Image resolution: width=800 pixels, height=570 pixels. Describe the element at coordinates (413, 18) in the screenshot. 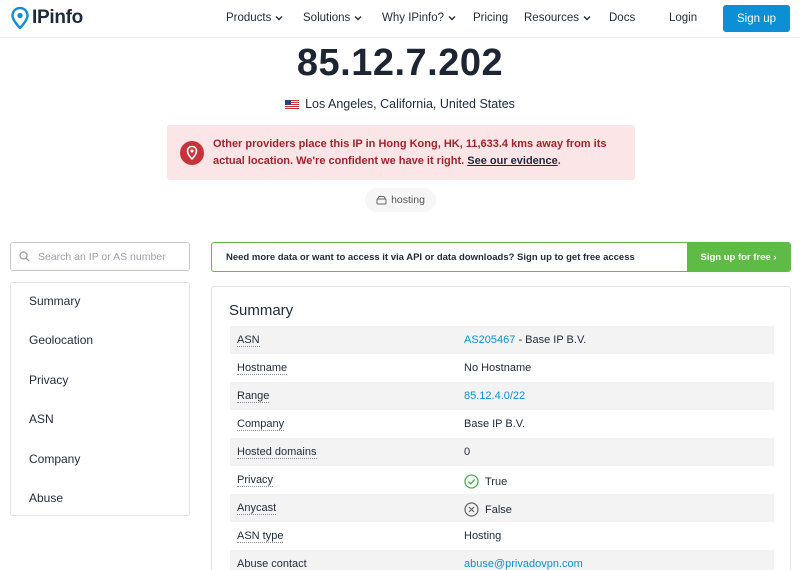

I see `nav-why-ipinfo-label: Why IPinfo?` at that location.